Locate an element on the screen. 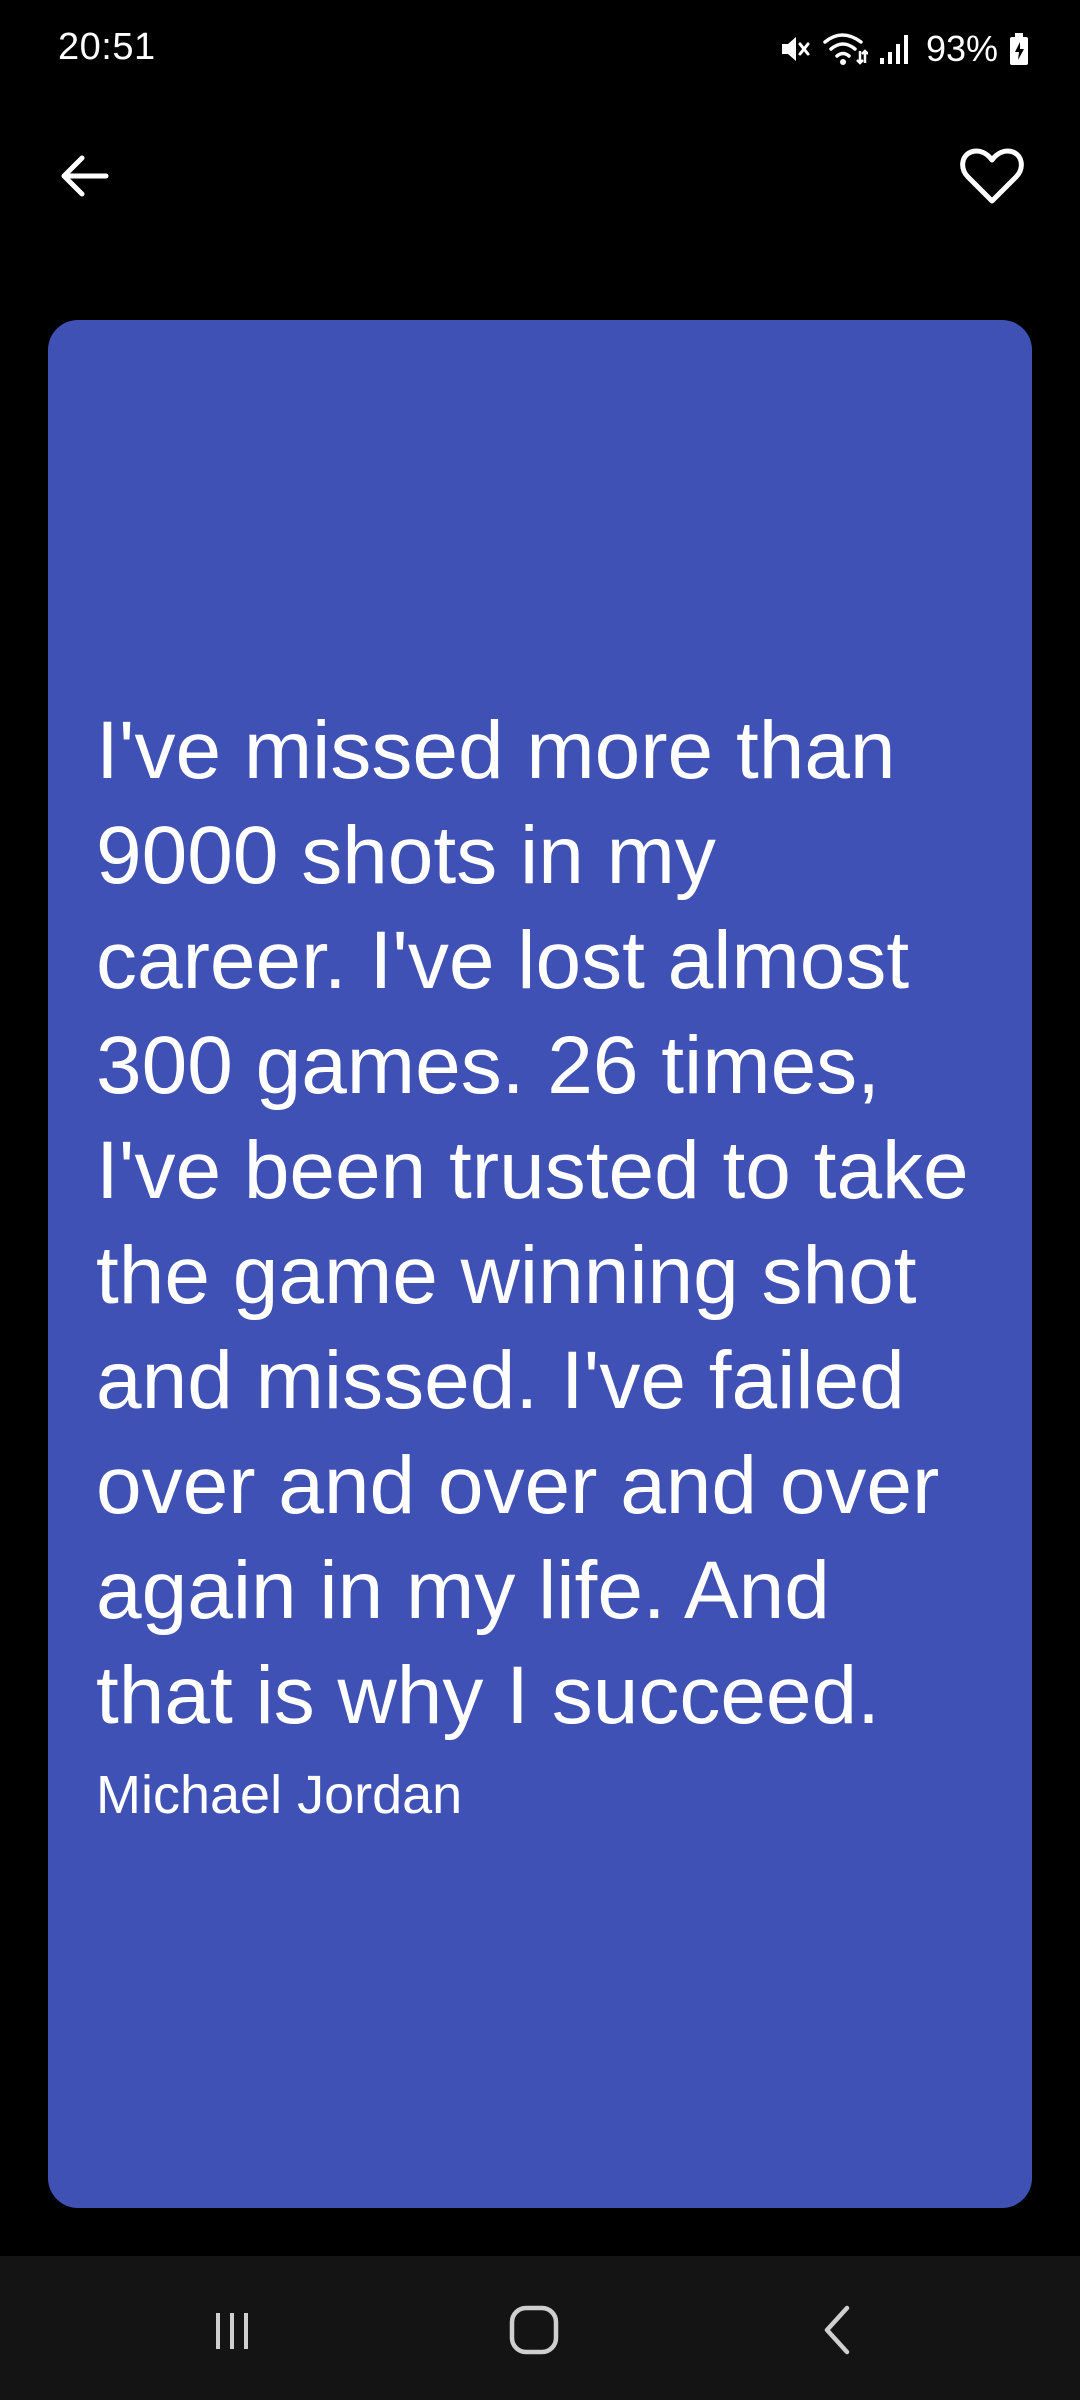 This screenshot has width=1080, height=2400. system-back-button is located at coordinates (838, 2332).